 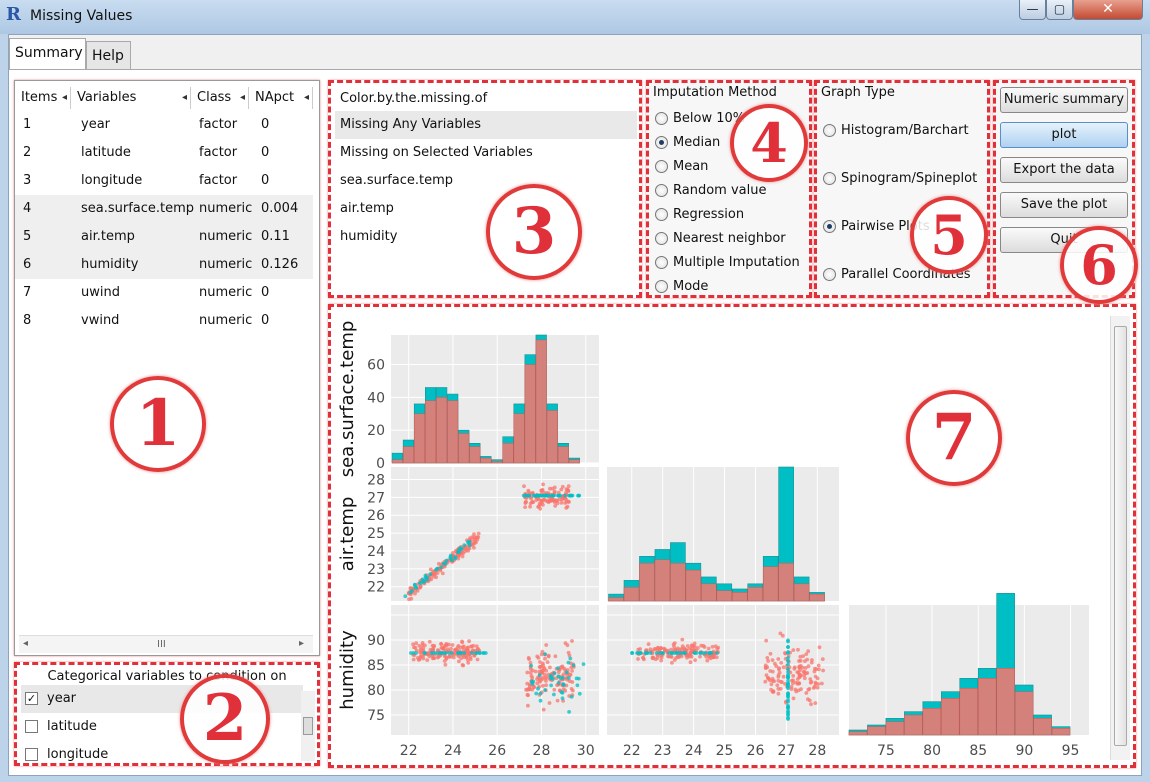 I want to click on plot-vertical-scrollbar, so click(x=1120, y=538).